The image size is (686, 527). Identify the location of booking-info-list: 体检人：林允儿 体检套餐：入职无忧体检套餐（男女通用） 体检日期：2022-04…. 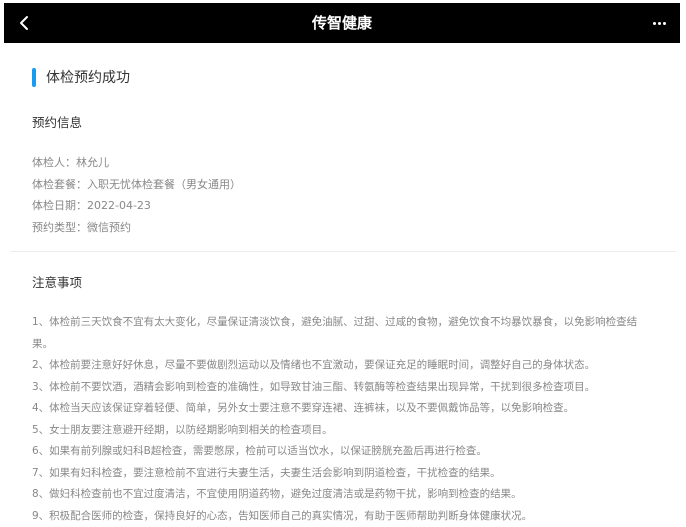
(136, 195).